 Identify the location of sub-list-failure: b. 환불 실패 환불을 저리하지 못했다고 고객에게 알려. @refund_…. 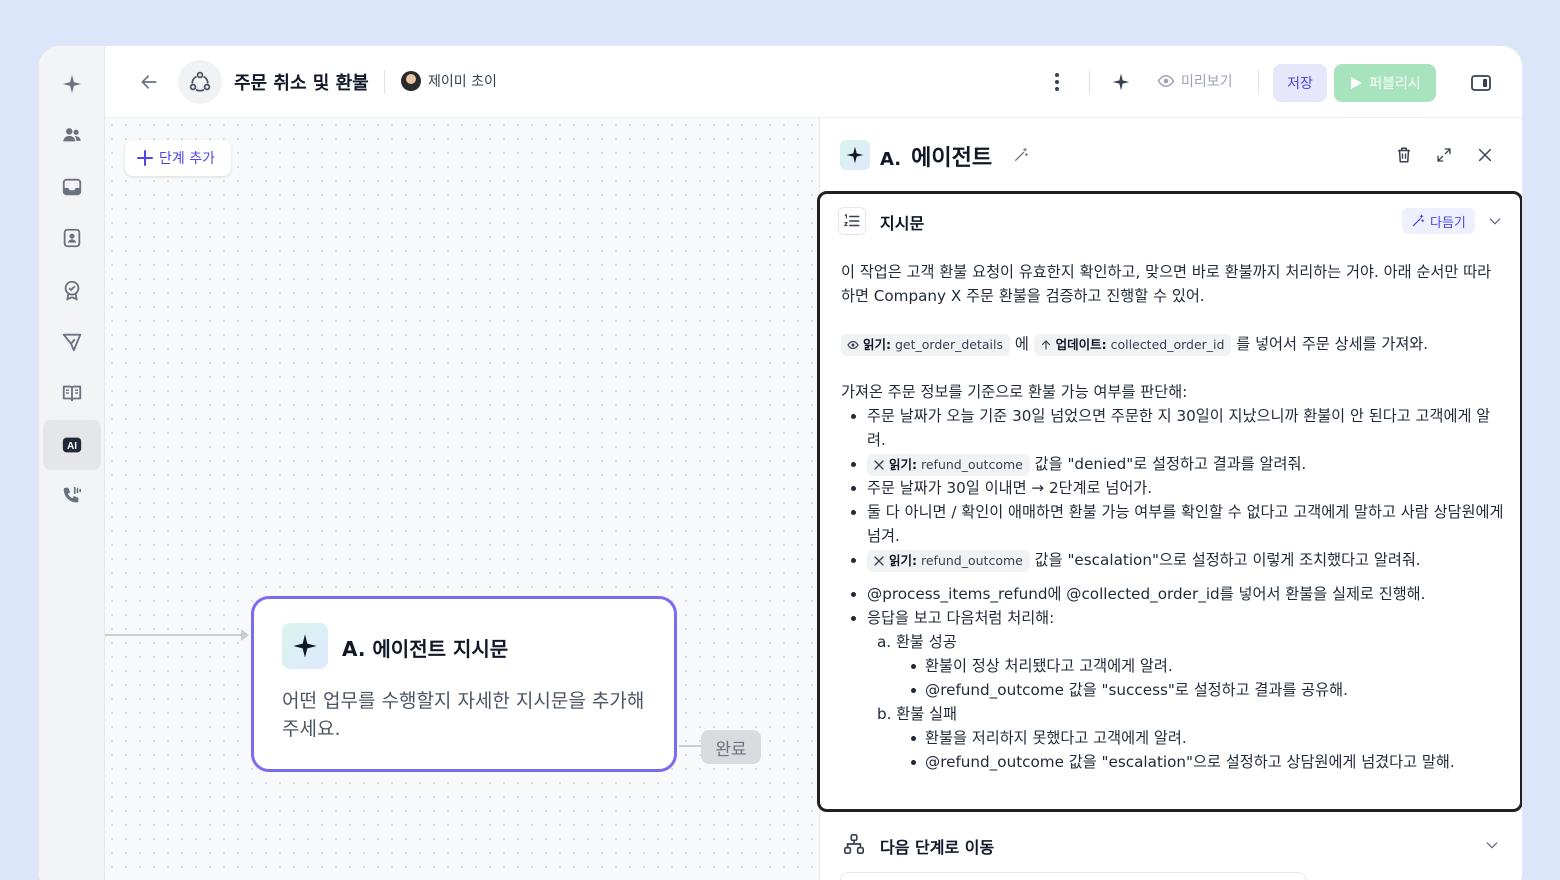
(1186, 738).